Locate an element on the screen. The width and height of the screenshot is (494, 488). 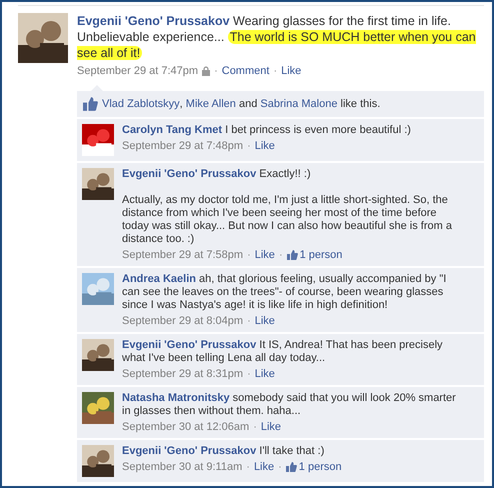
comma: , is located at coordinates (181, 104).